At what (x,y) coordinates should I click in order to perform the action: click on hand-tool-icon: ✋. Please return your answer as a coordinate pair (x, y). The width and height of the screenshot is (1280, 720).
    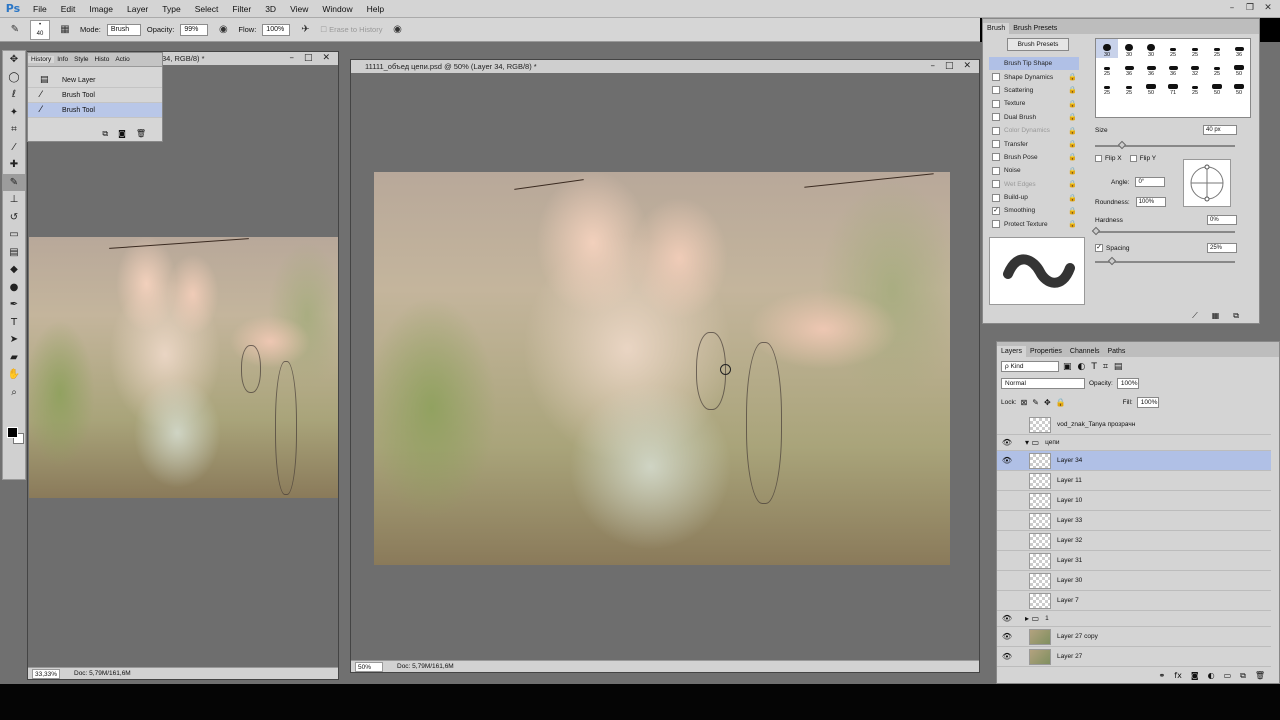
    Looking at the image, I should click on (14, 375).